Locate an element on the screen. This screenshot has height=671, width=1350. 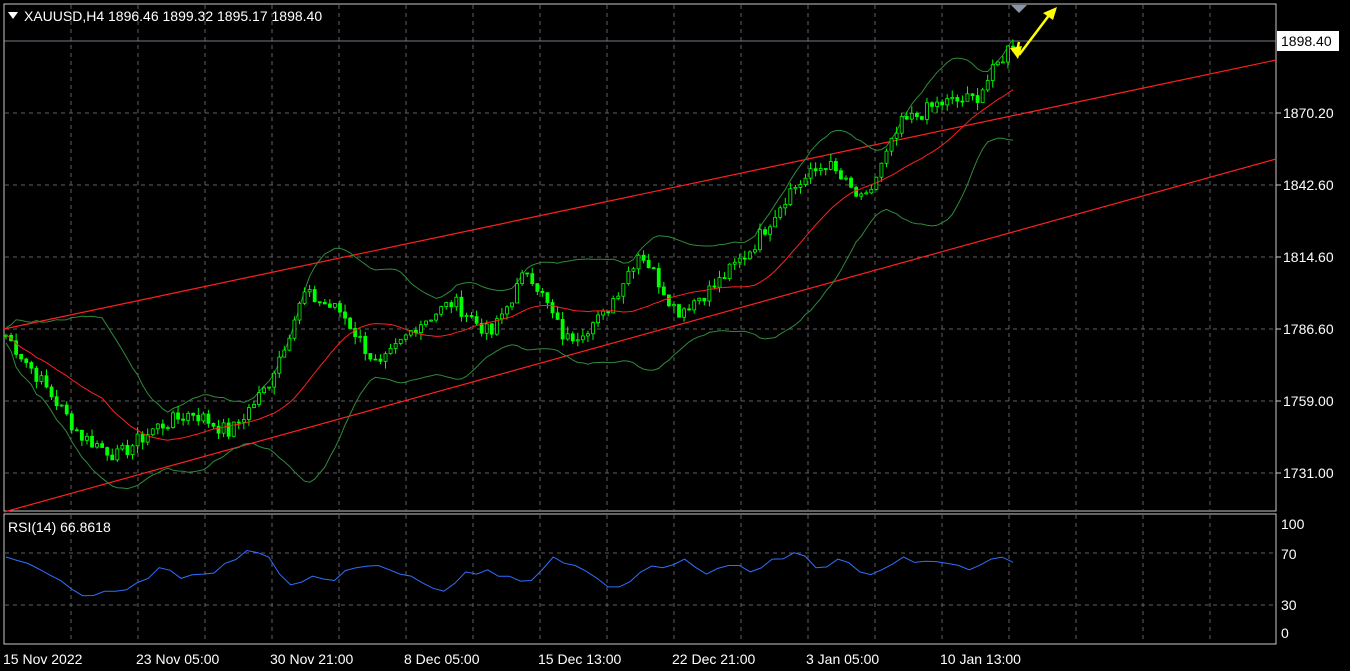
time-label: 23 Nov 05:00 is located at coordinates (177, 659).